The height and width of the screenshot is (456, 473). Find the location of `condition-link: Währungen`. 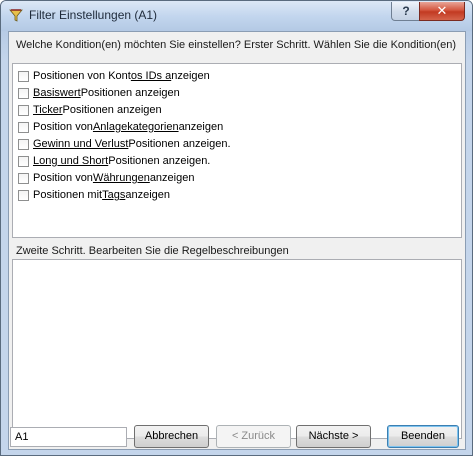

condition-link: Währungen is located at coordinates (121, 178).